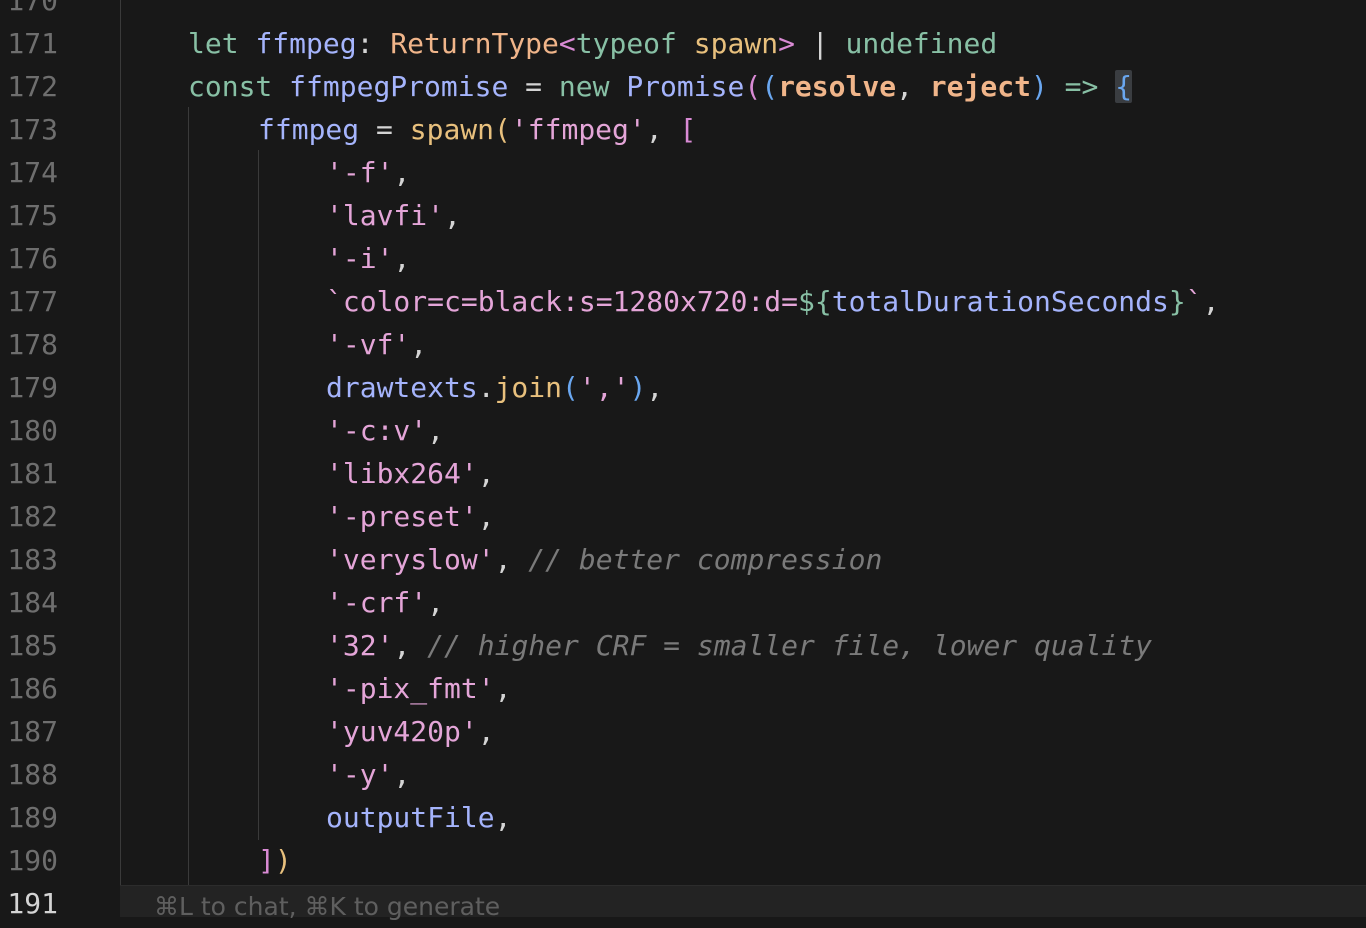 Image resolution: width=1366 pixels, height=928 pixels. Describe the element at coordinates (32, 645) in the screenshot. I see `line-number: 185` at that location.